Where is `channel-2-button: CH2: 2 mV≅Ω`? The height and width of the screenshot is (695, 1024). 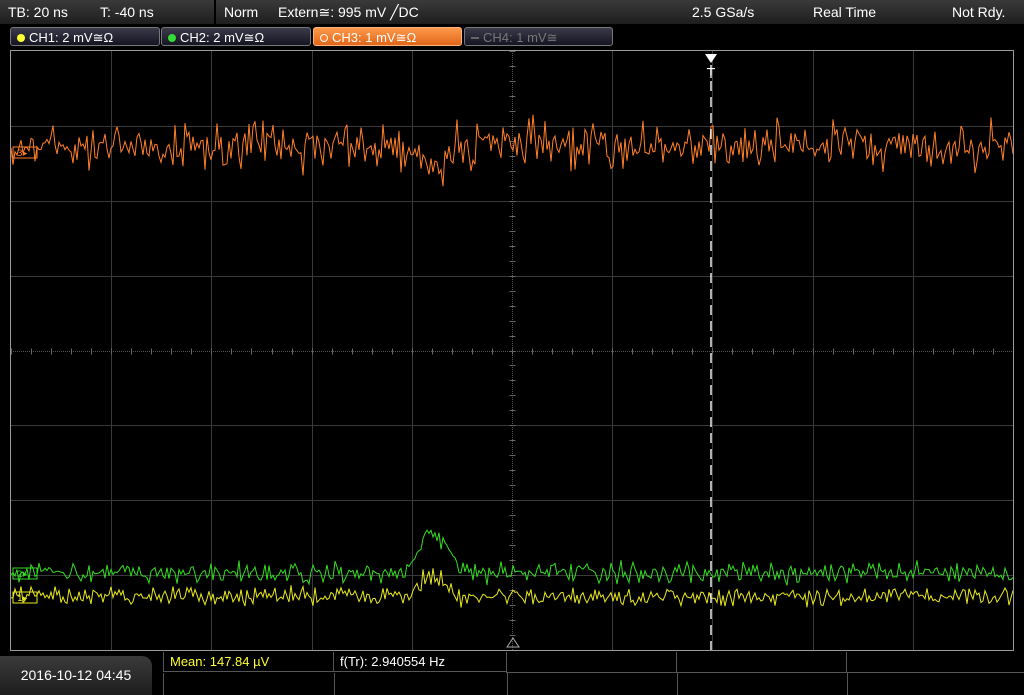 channel-2-button: CH2: 2 mV≅Ω is located at coordinates (236, 36).